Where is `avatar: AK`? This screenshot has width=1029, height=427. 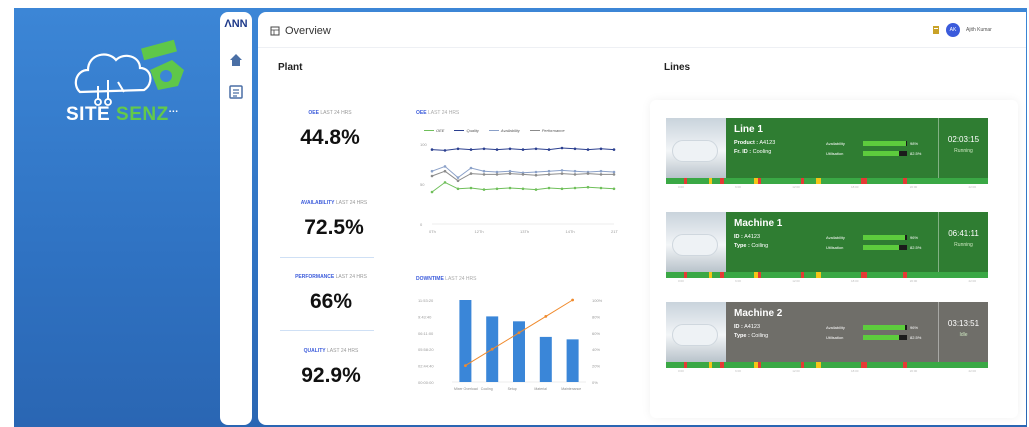
avatar: AK is located at coordinates (953, 30).